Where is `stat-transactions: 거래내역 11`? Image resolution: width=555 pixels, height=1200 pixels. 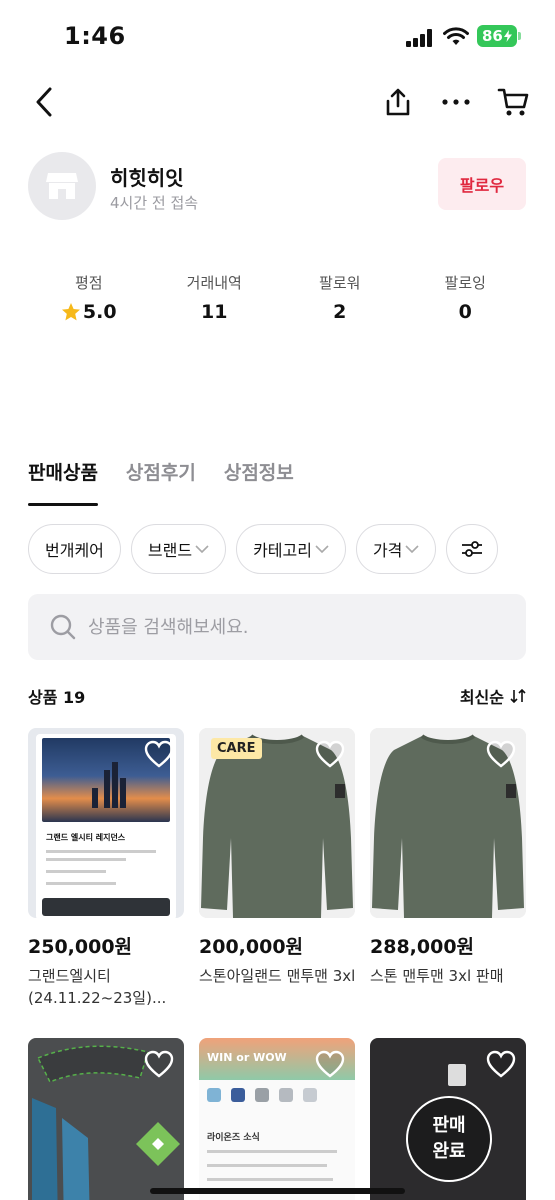
stat-transactions: 거래내역 11 is located at coordinates (215, 302).